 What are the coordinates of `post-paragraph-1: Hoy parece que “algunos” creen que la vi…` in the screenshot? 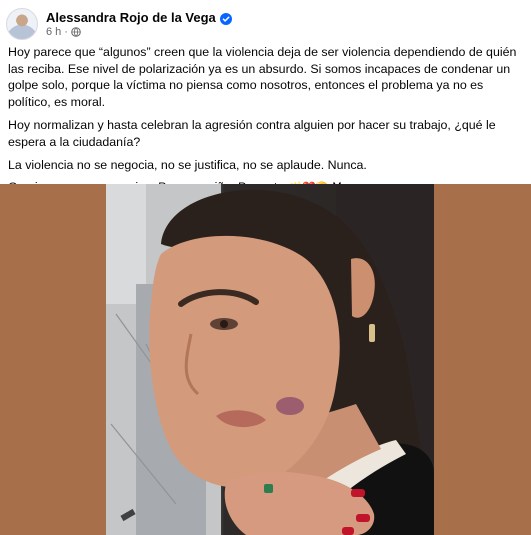 It's located at (262, 77).